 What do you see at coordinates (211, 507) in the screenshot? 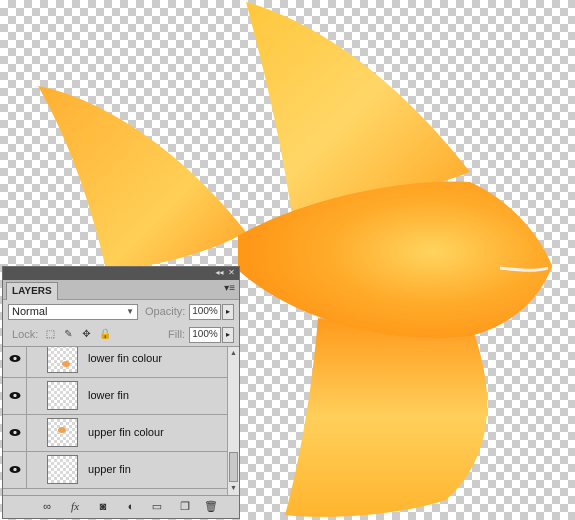
I see `trash-icon: 🗑` at bounding box center [211, 507].